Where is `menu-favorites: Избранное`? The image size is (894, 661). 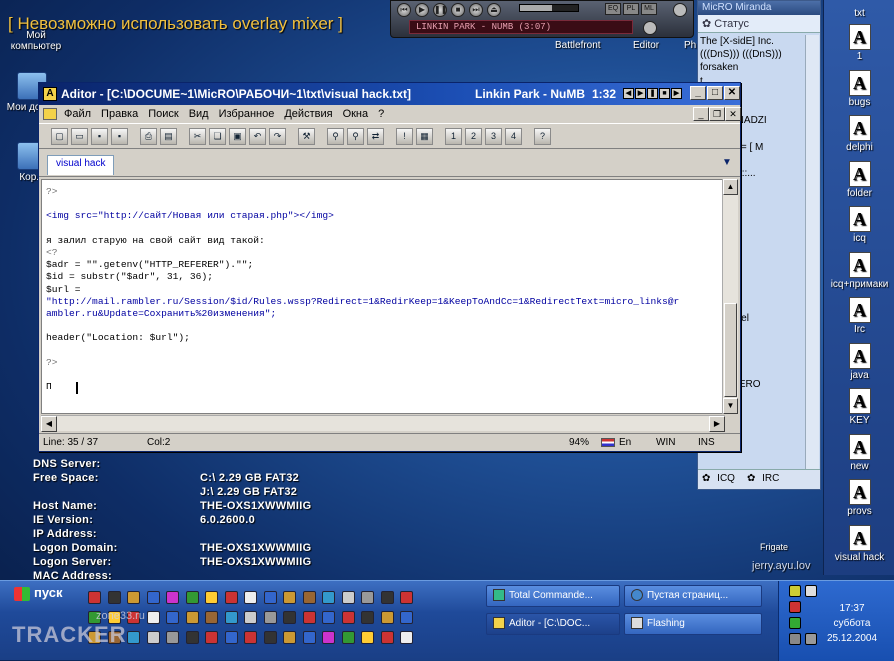
menu-favorites: Избранное is located at coordinates (247, 114).